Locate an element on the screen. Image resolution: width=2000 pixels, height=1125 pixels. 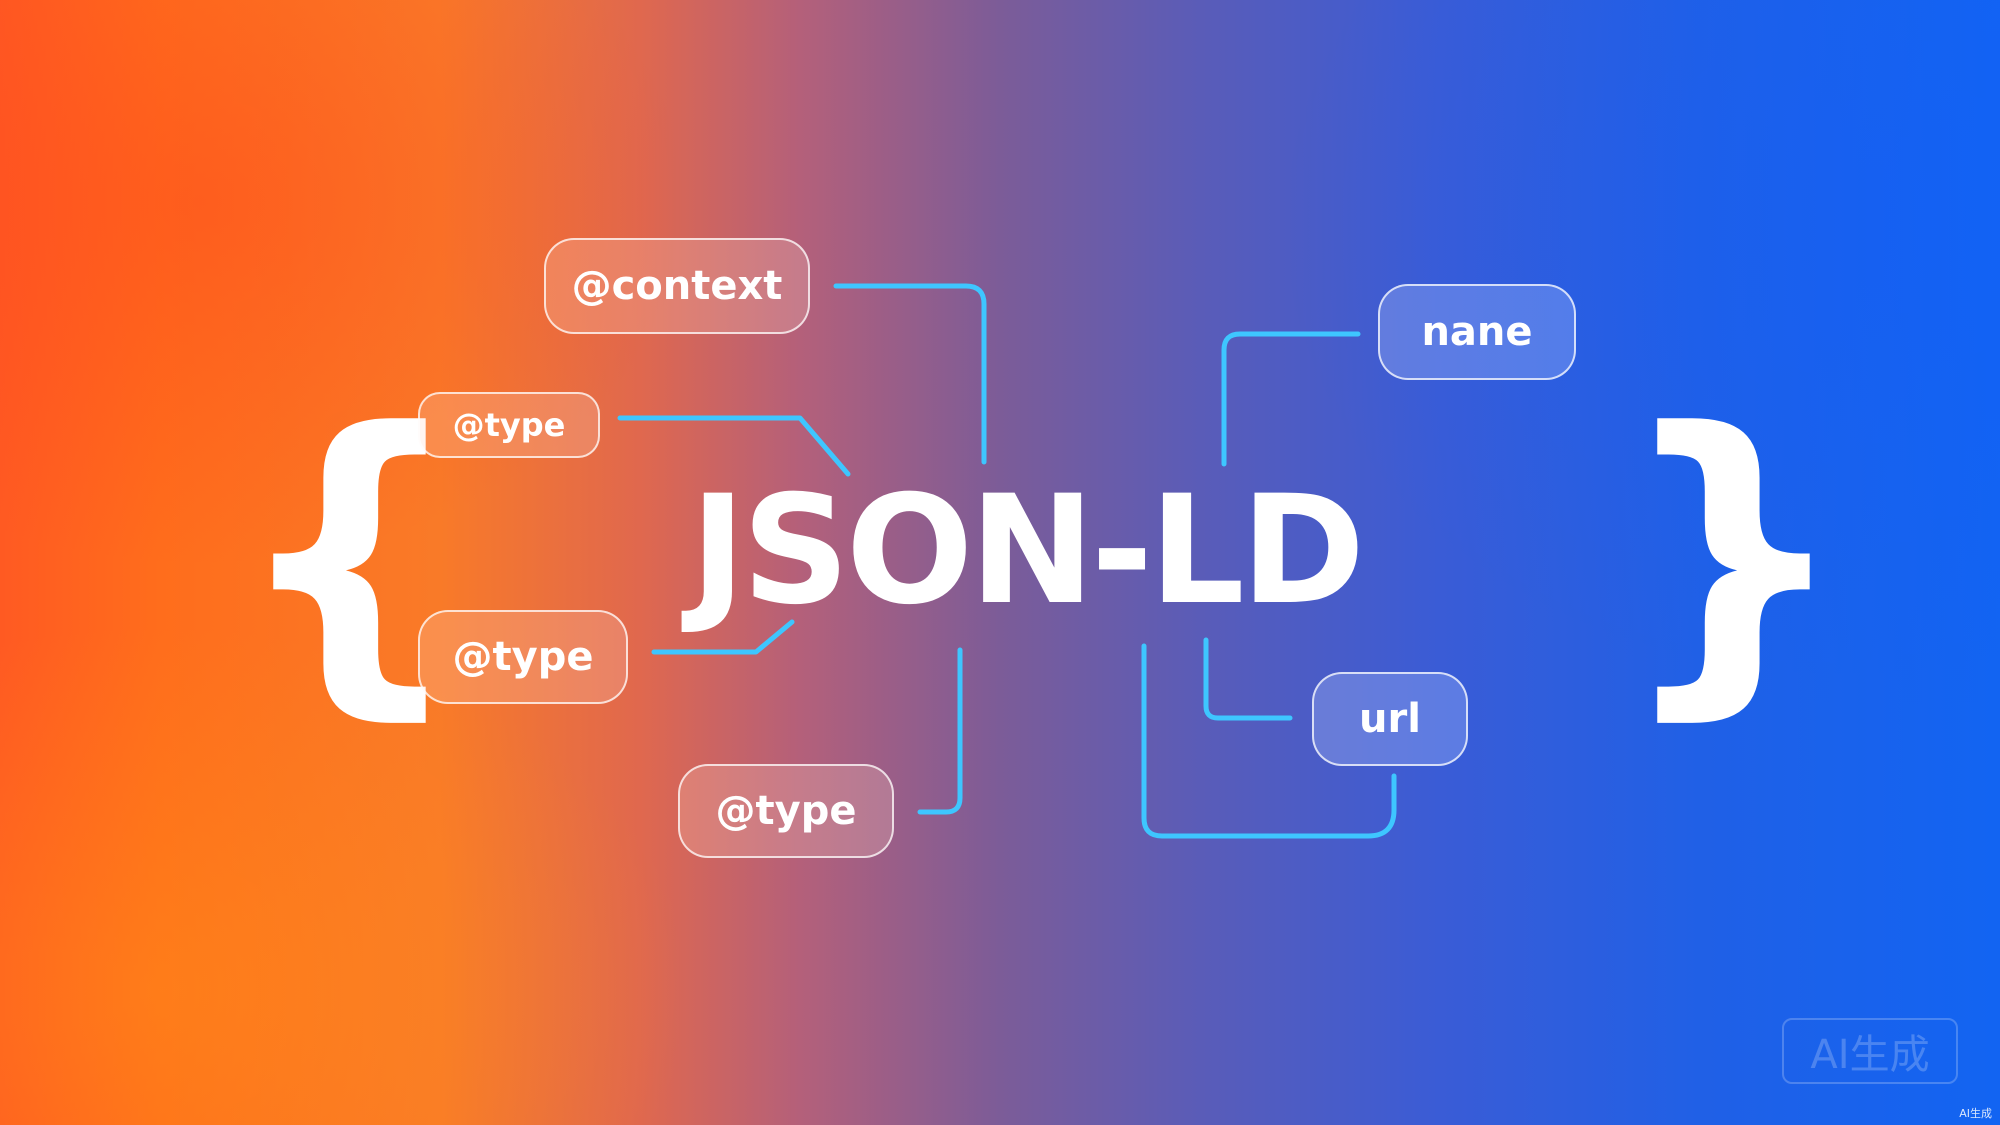
connector-url is located at coordinates (1248, 679).